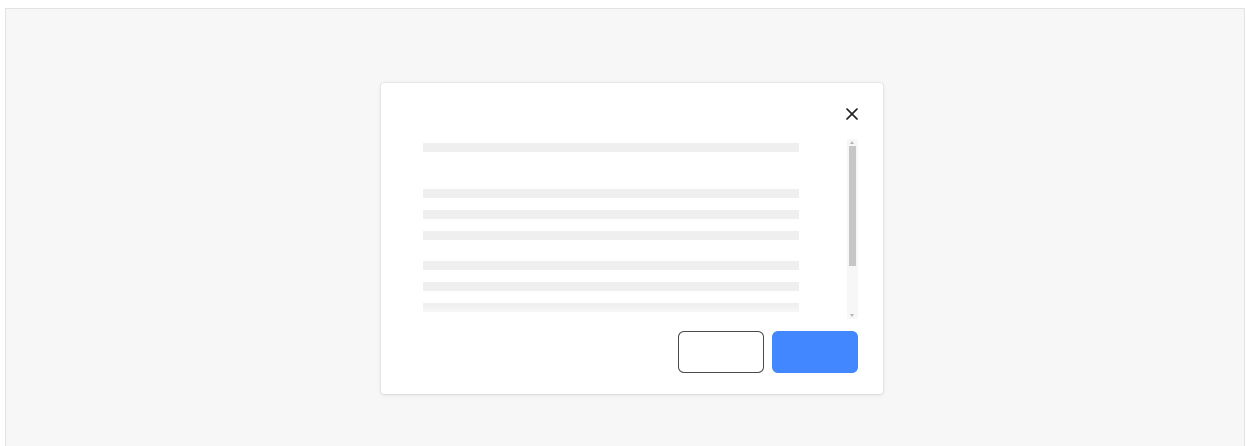 This screenshot has height=446, width=1246. I want to click on scroll-down-arrow-icon, so click(852, 315).